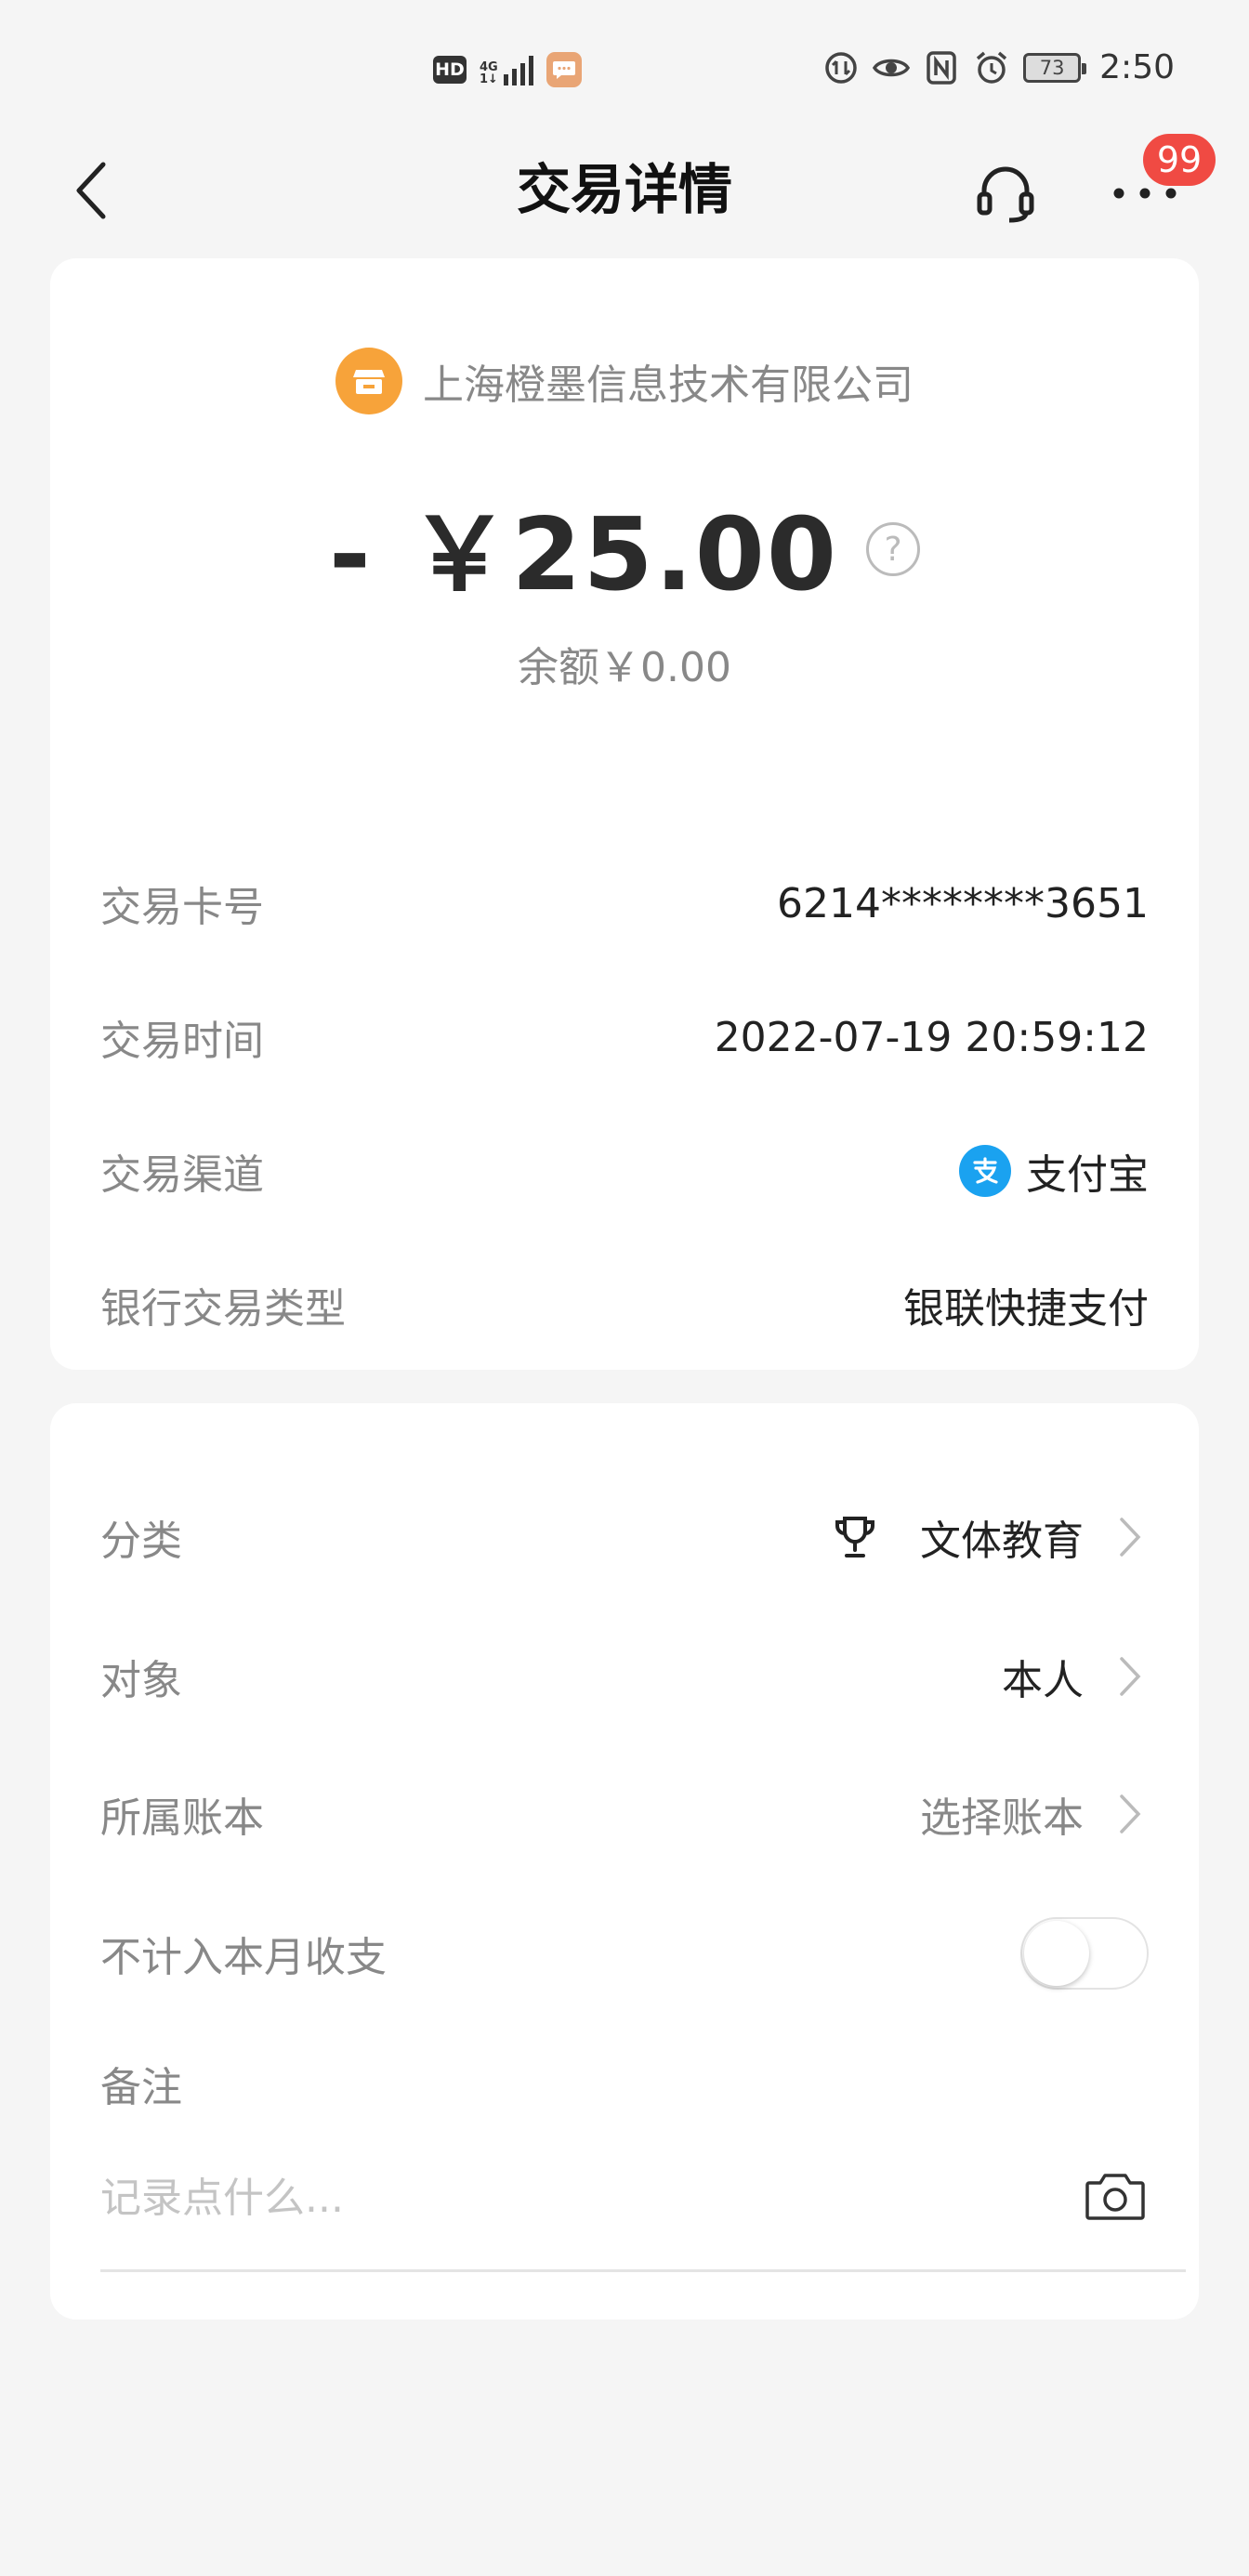 This screenshot has width=1249, height=2576. What do you see at coordinates (624, 1305) in the screenshot?
I see `detail-row-bank-type: 银行交易类型 银联快捷支付` at bounding box center [624, 1305].